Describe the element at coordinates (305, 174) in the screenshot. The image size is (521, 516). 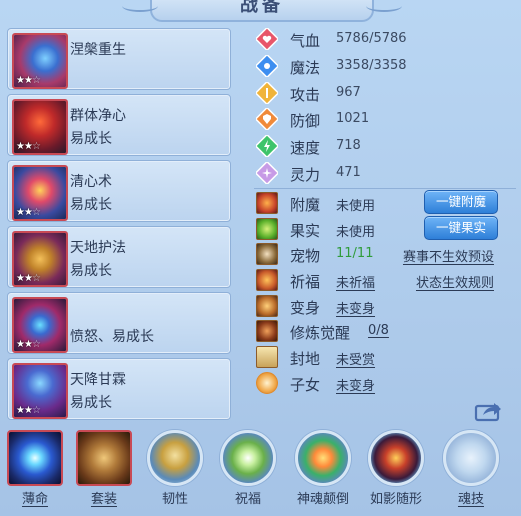
I see `stat-label: 灵力` at that location.